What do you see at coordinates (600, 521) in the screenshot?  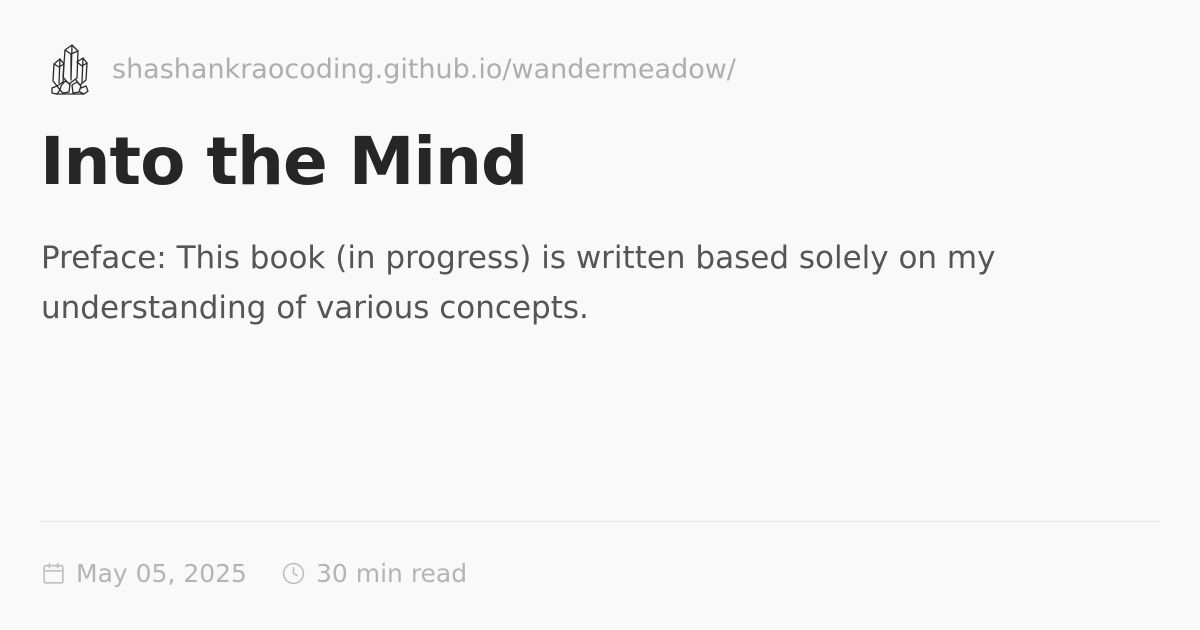 I see `divider` at bounding box center [600, 521].